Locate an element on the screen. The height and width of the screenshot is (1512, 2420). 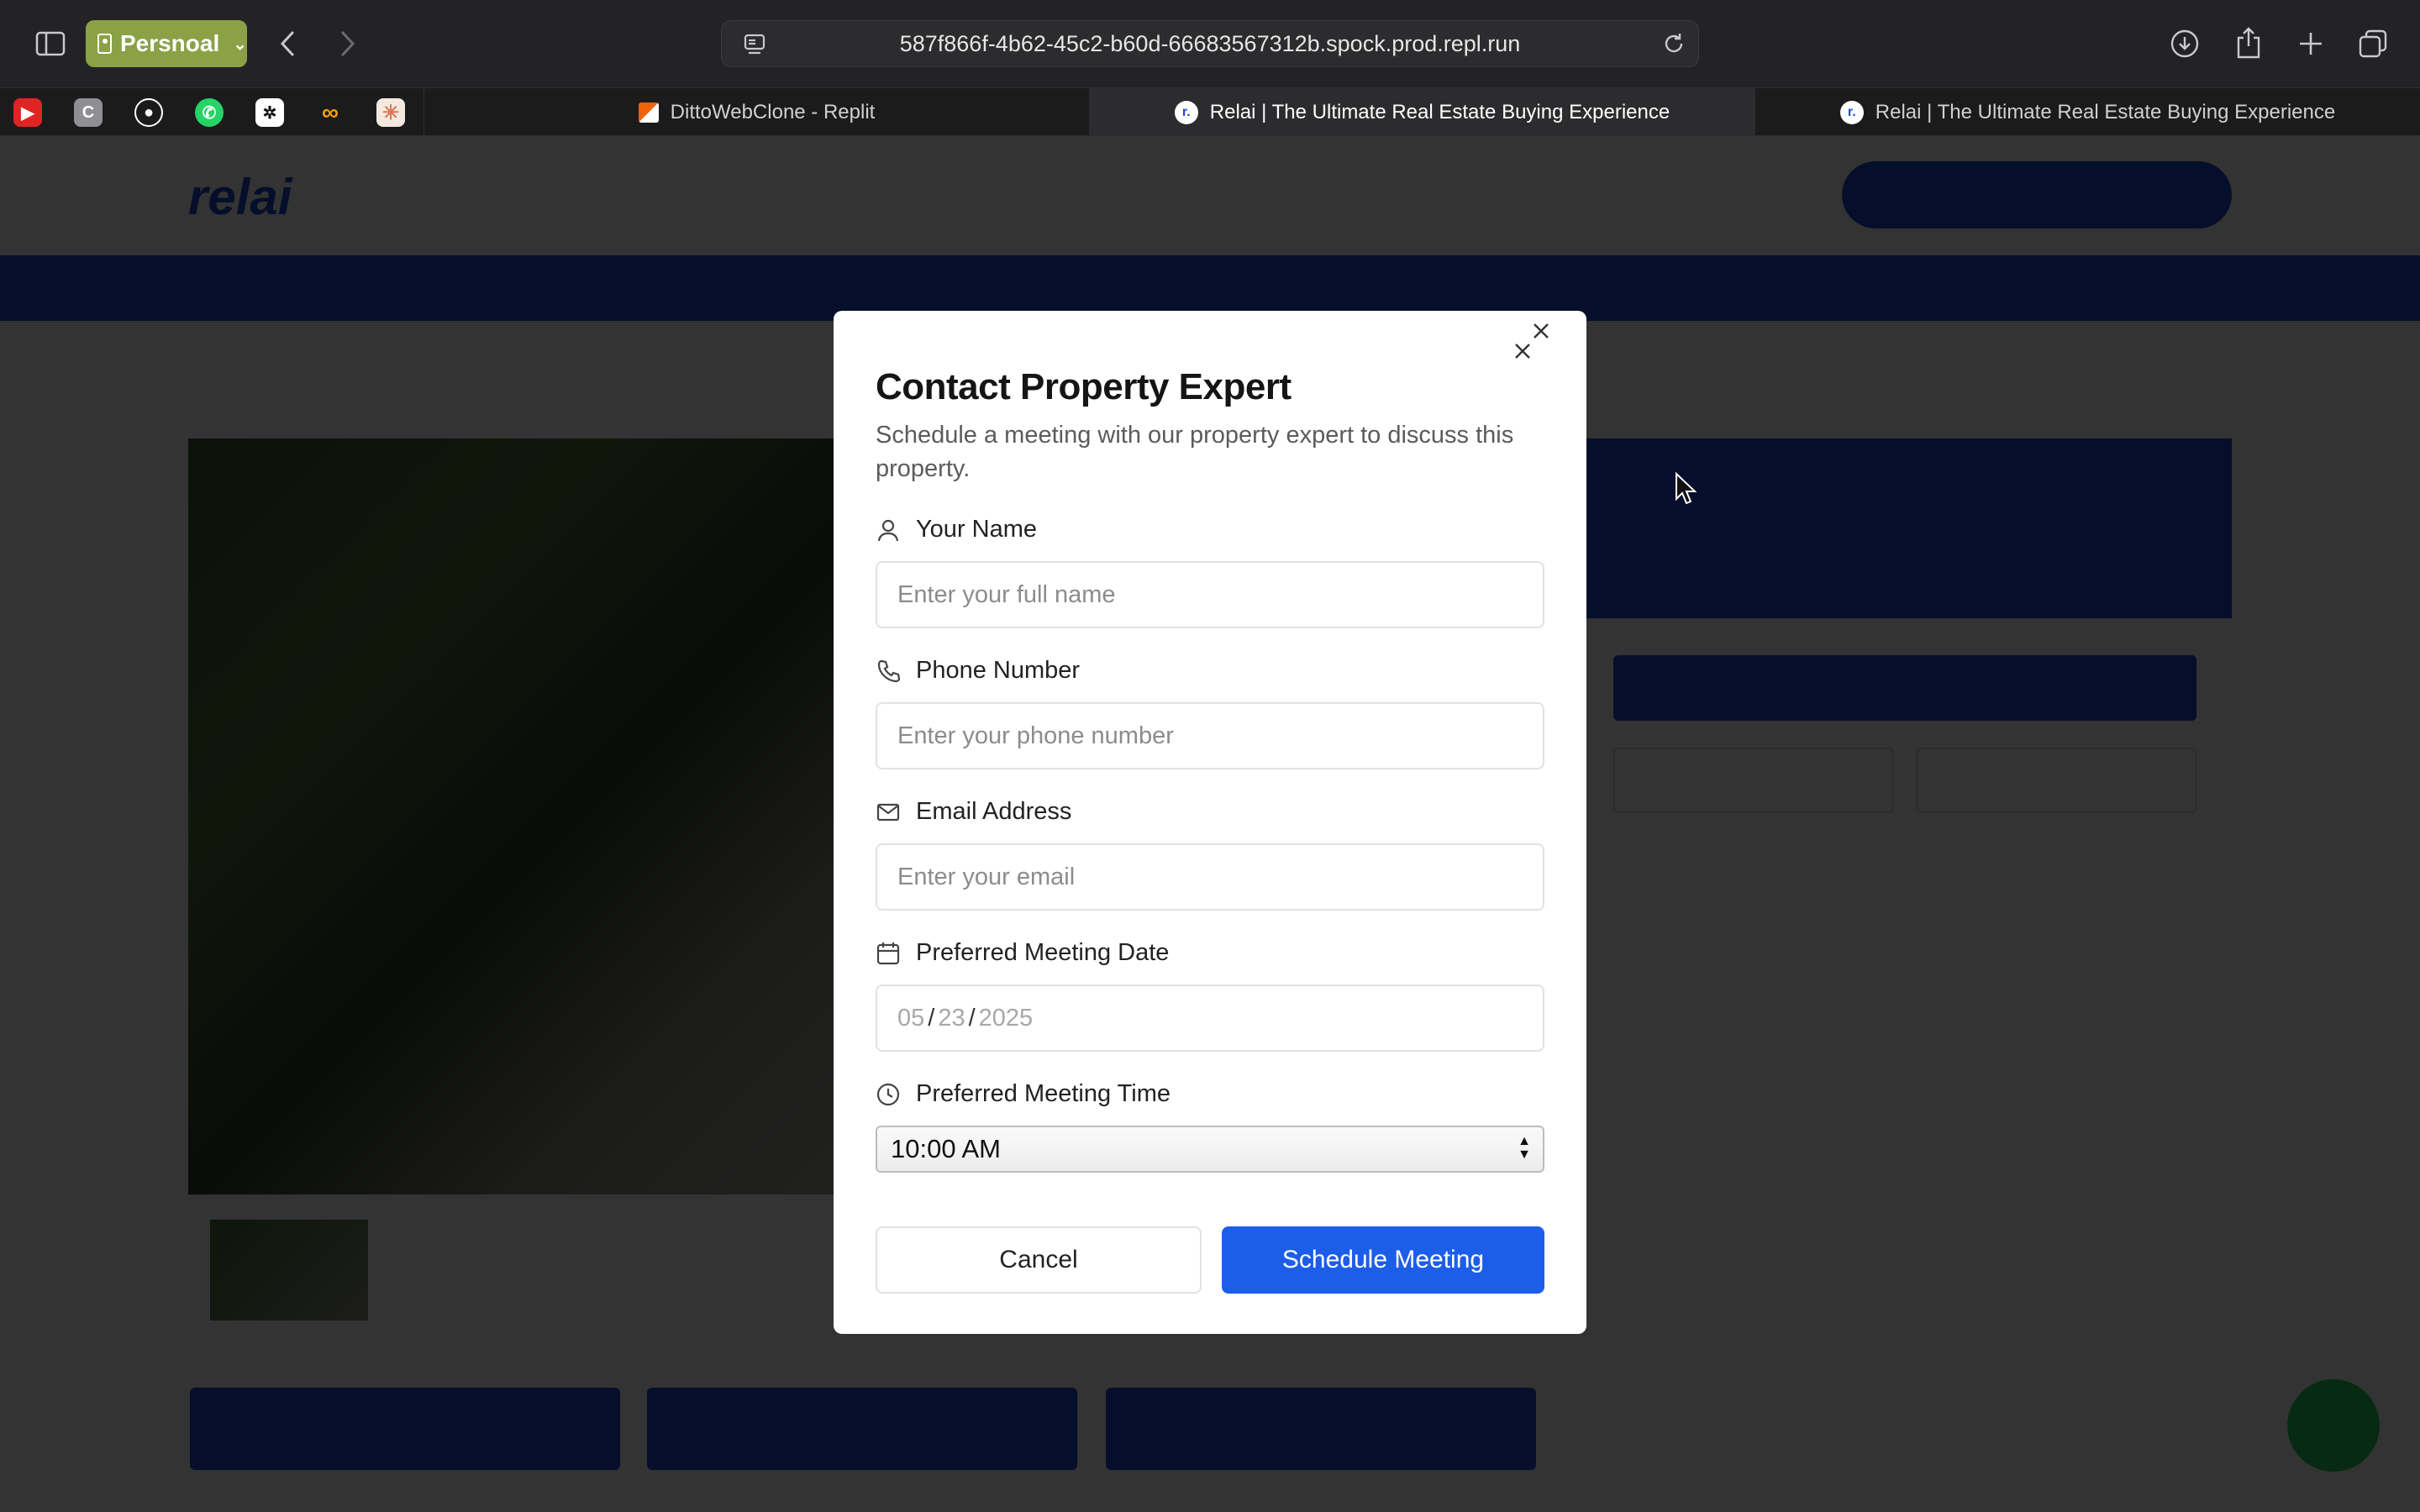
email-label-text: Email Address is located at coordinates (994, 811).